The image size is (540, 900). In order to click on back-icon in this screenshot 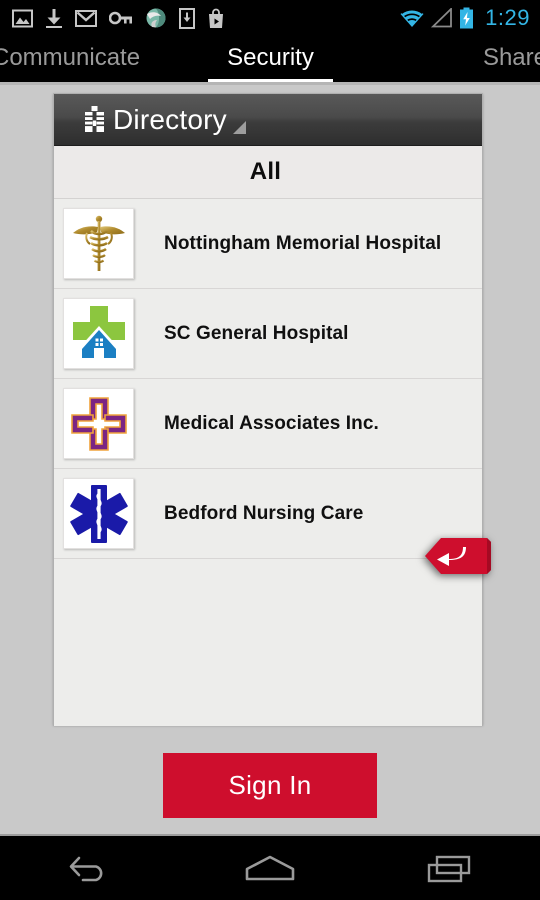, I will do `click(86, 869)`.